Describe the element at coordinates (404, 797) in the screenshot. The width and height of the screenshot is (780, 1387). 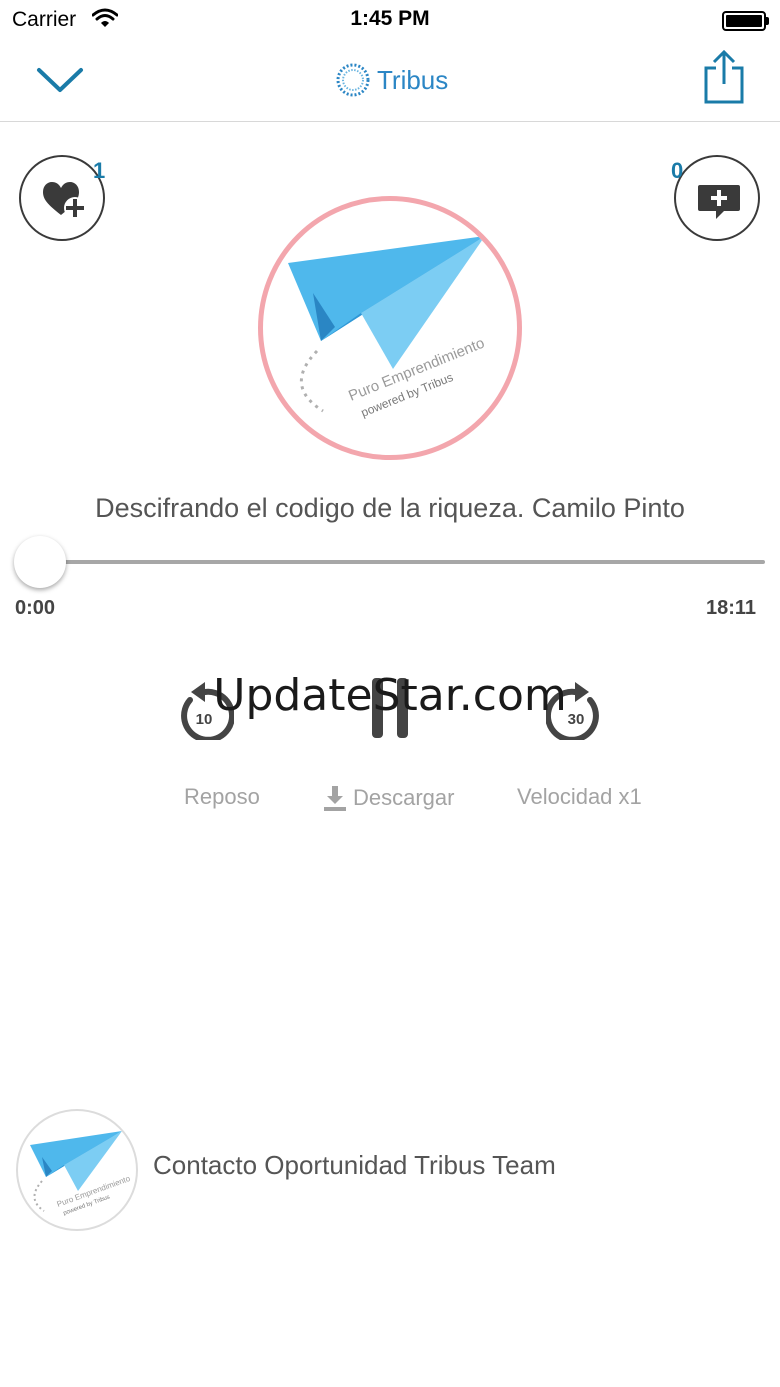
I see `download-label: Descargar` at that location.